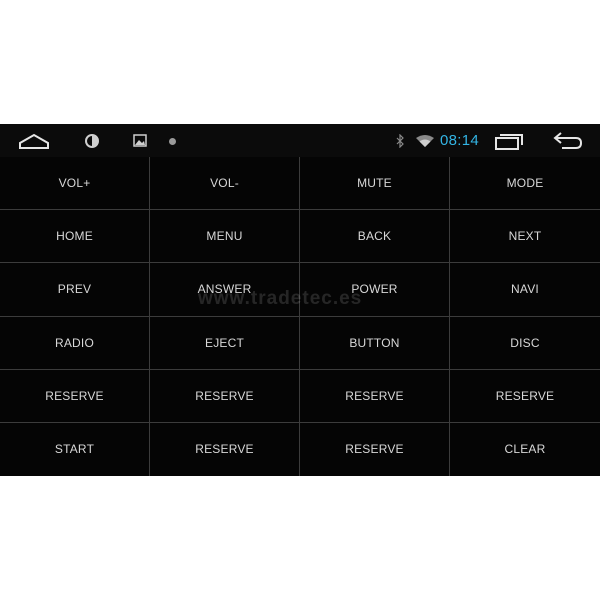 This screenshot has width=600, height=600. What do you see at coordinates (525, 343) in the screenshot?
I see `key-disc-button: DISC` at bounding box center [525, 343].